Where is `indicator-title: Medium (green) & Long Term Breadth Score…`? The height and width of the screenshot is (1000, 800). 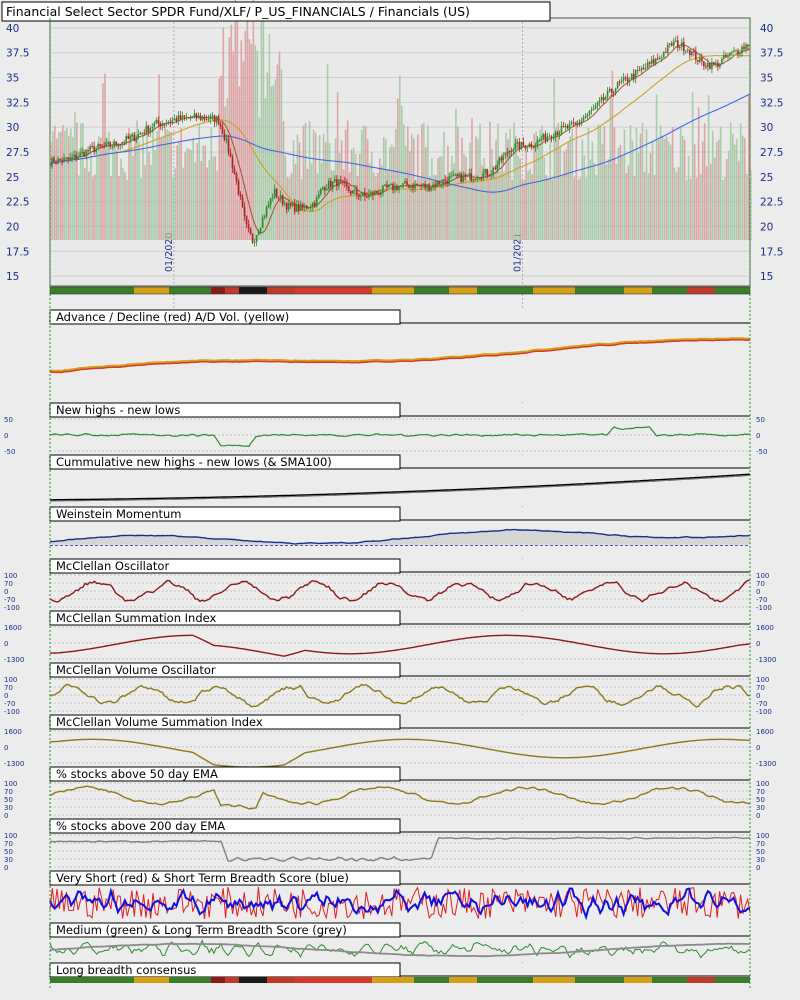 indicator-title: Medium (green) & Long Term Breadth Score… is located at coordinates (201, 930).